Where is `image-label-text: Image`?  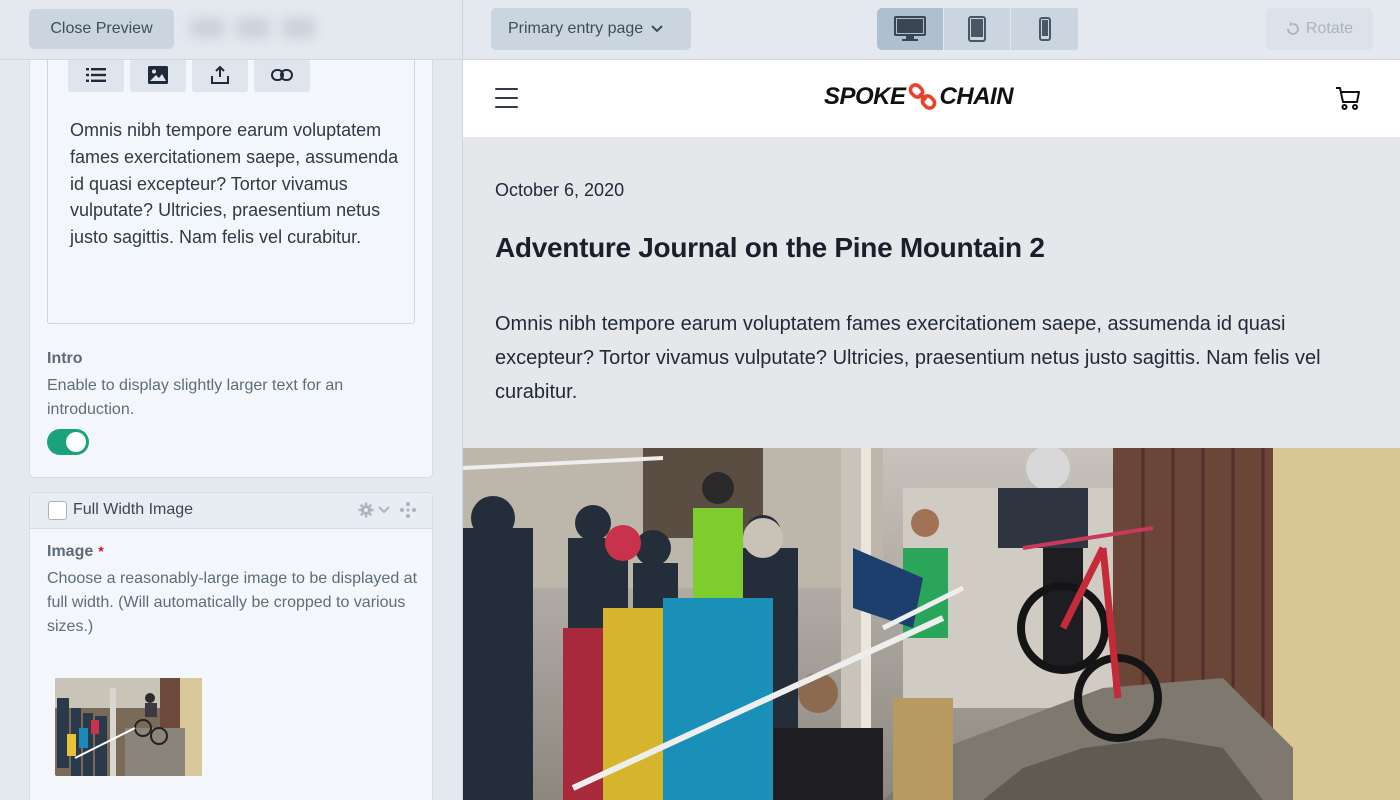
image-label-text: Image is located at coordinates (70, 551).